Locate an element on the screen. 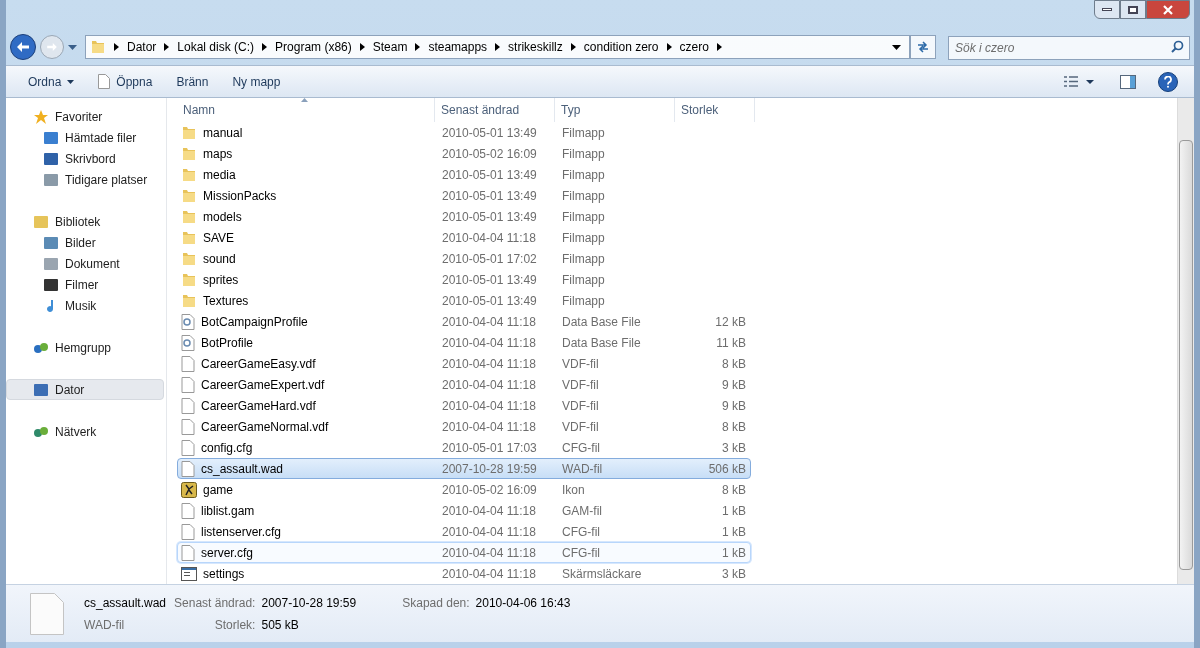 The image size is (1200, 648). help-button is located at coordinates (1168, 81).